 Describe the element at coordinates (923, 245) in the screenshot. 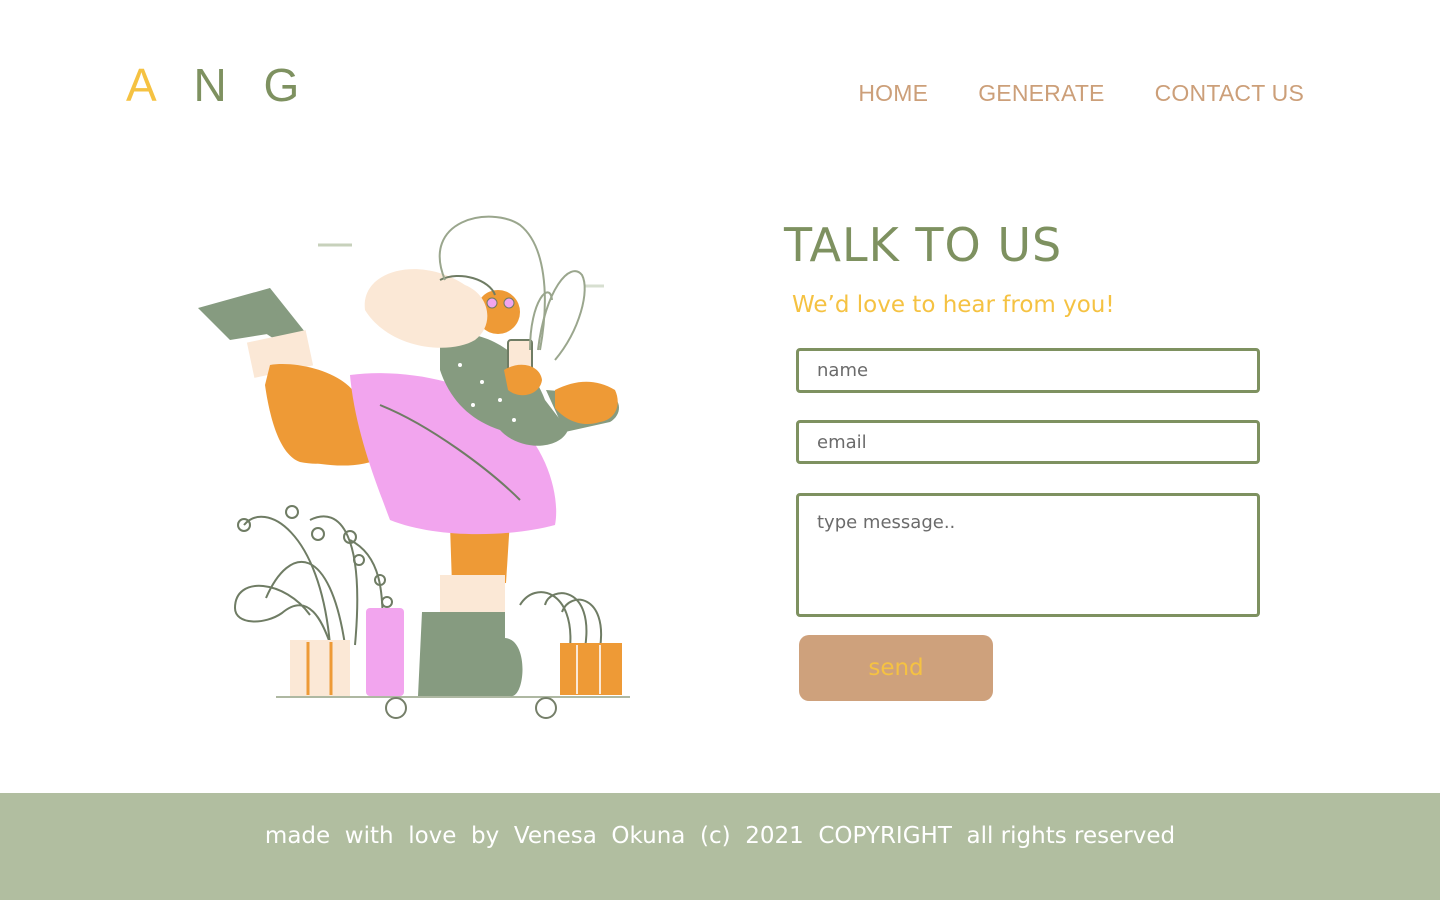

I see `contact-title: TALK TO US` at that location.